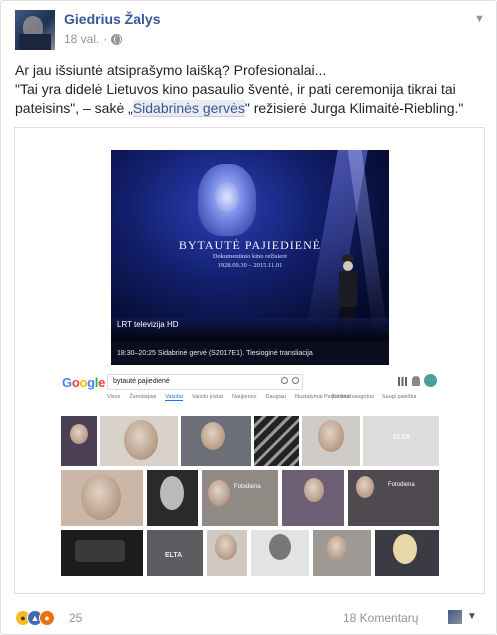  Describe the element at coordinates (284, 380) in the screenshot. I see `camera-icon` at that location.